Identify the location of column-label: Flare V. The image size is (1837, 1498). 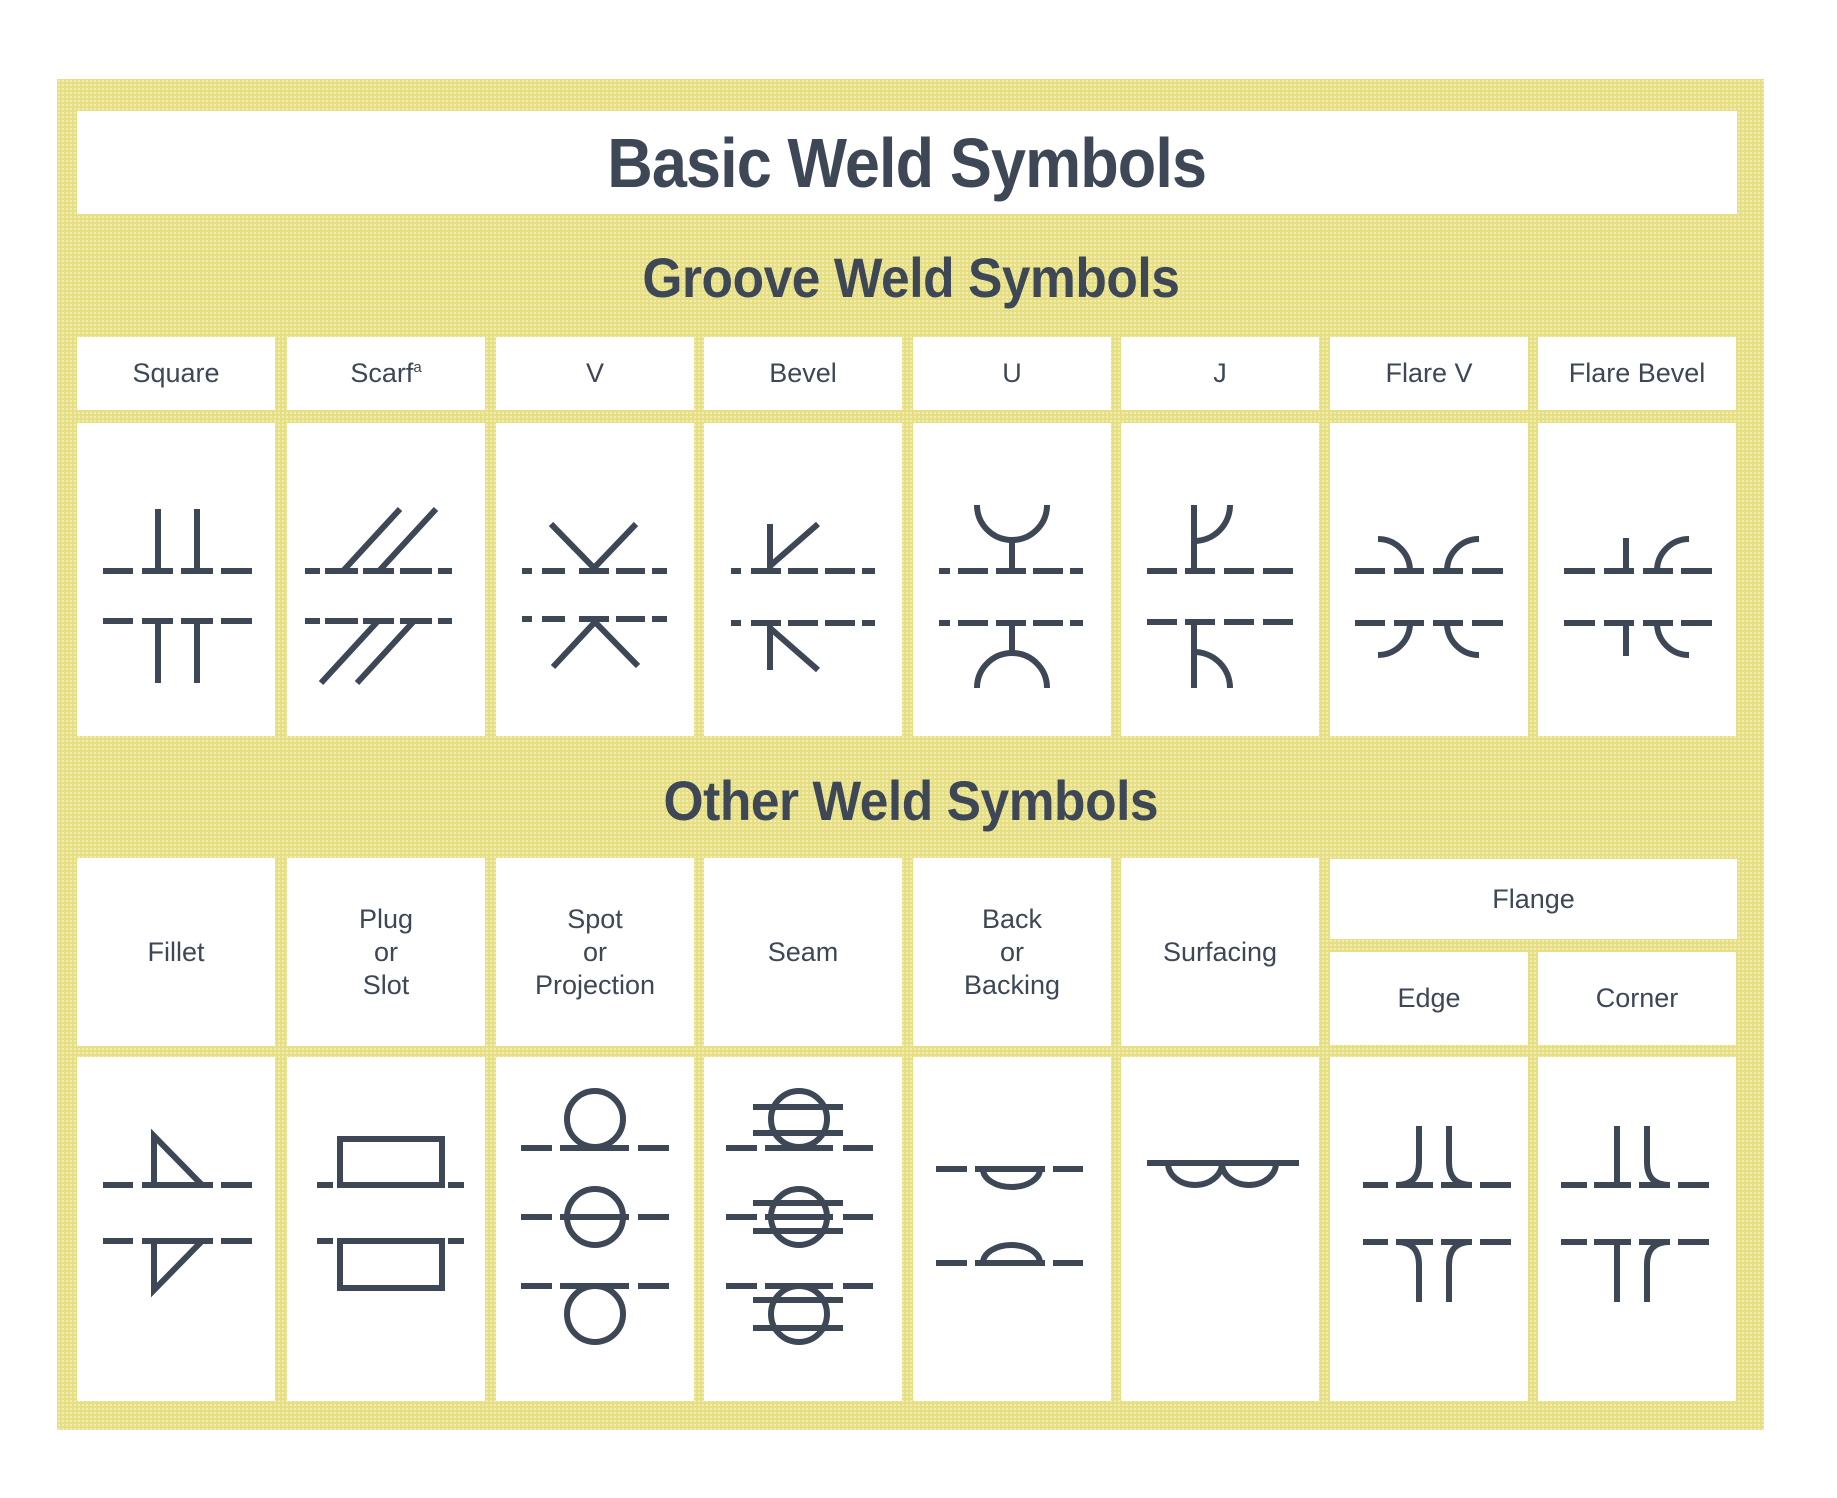
(1428, 373).